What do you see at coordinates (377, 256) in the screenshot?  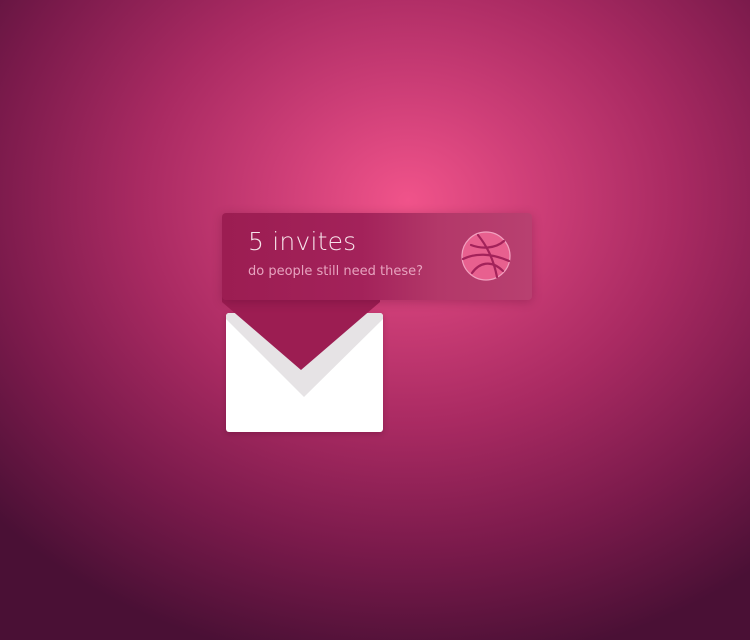 I see `notification-card: 5 invites do people still need these?` at bounding box center [377, 256].